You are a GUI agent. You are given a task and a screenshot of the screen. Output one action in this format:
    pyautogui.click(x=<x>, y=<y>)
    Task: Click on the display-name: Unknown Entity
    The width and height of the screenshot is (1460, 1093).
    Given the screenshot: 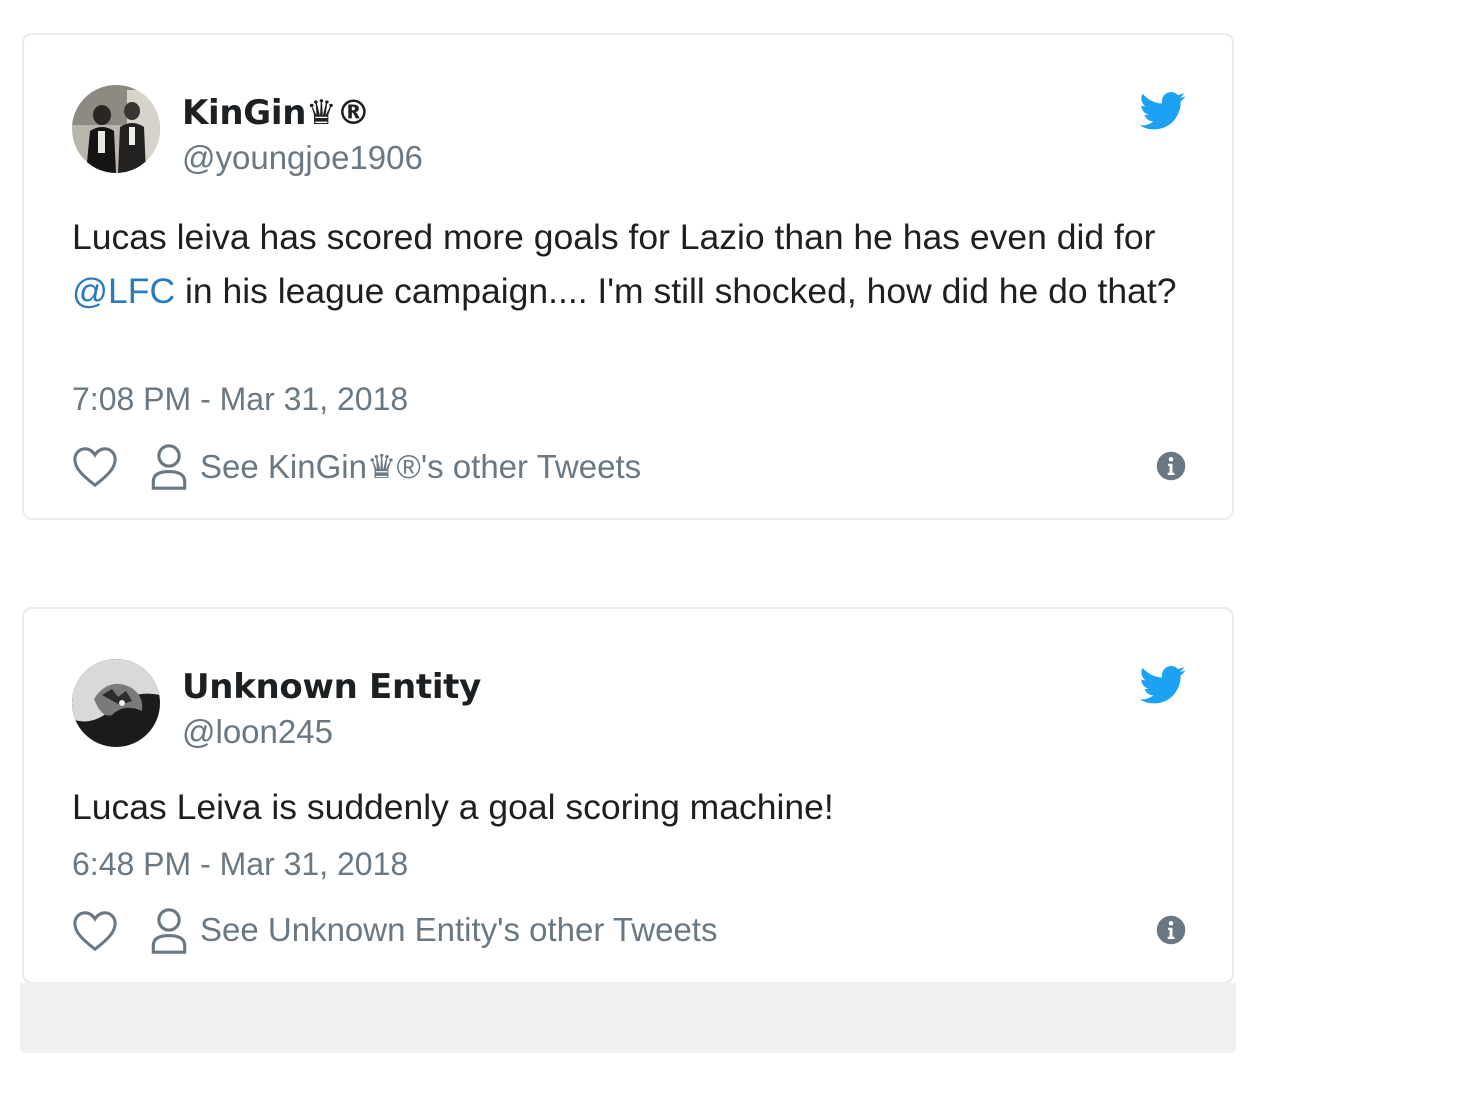 What is the action you would take?
    pyautogui.click(x=331, y=687)
    